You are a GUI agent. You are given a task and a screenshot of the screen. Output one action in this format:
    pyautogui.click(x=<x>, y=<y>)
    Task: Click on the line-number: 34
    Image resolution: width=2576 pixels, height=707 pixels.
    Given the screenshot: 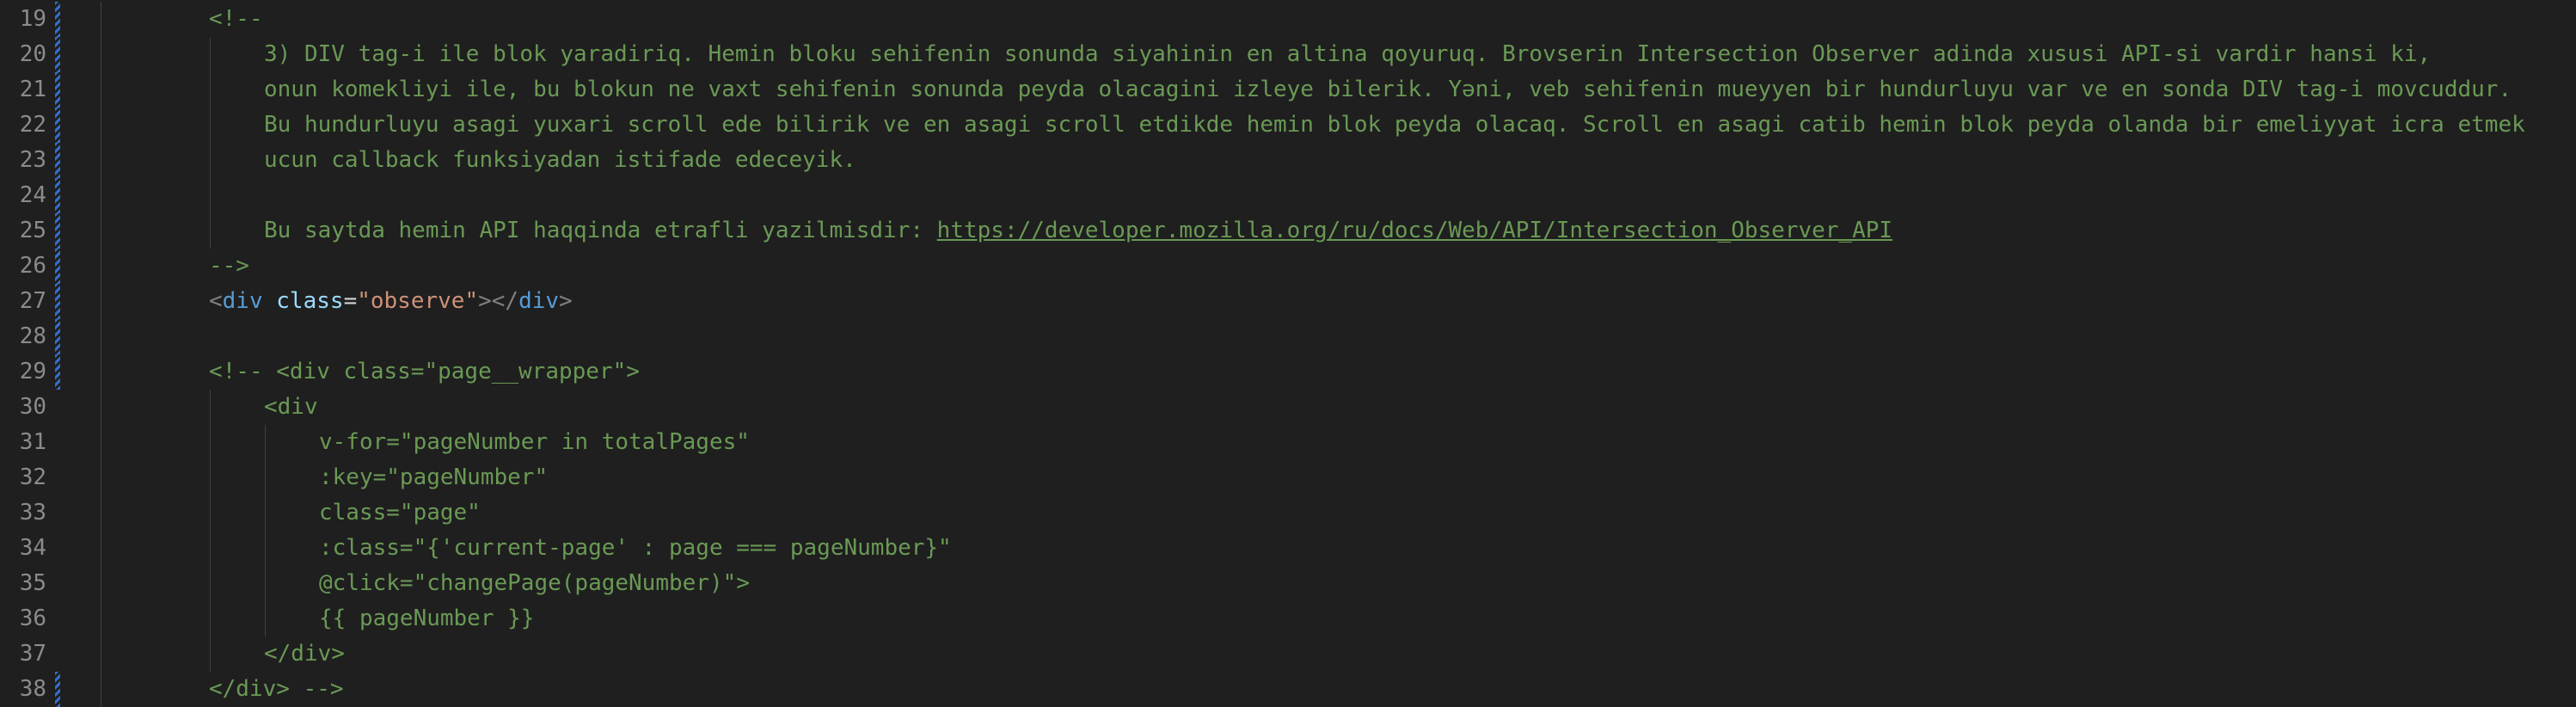 What is the action you would take?
    pyautogui.click(x=32, y=548)
    